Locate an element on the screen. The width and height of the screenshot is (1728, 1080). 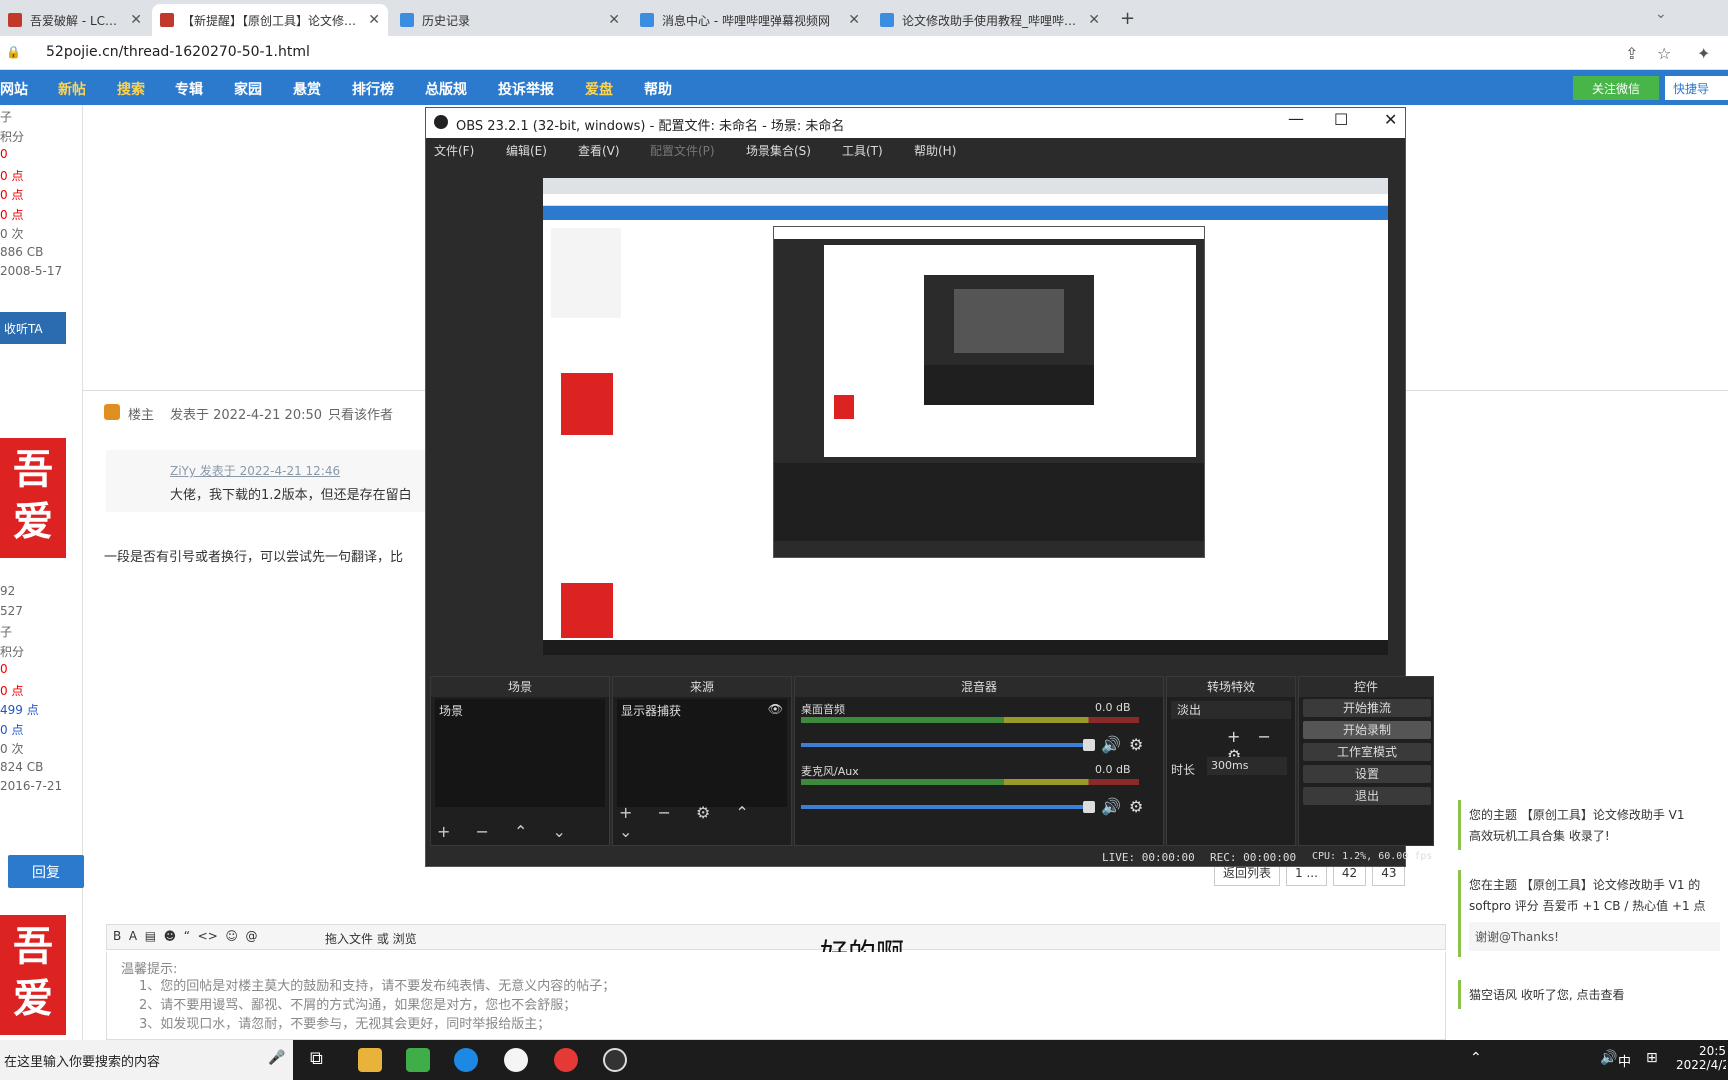
only-author-link: 只看该作者 is located at coordinates (360, 413).